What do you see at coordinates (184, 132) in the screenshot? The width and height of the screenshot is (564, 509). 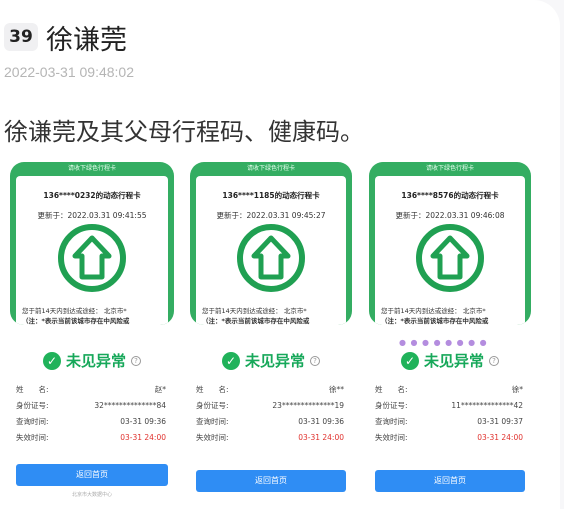 I see `post-text: 徐谦莞及其父母行程码、健康码。` at bounding box center [184, 132].